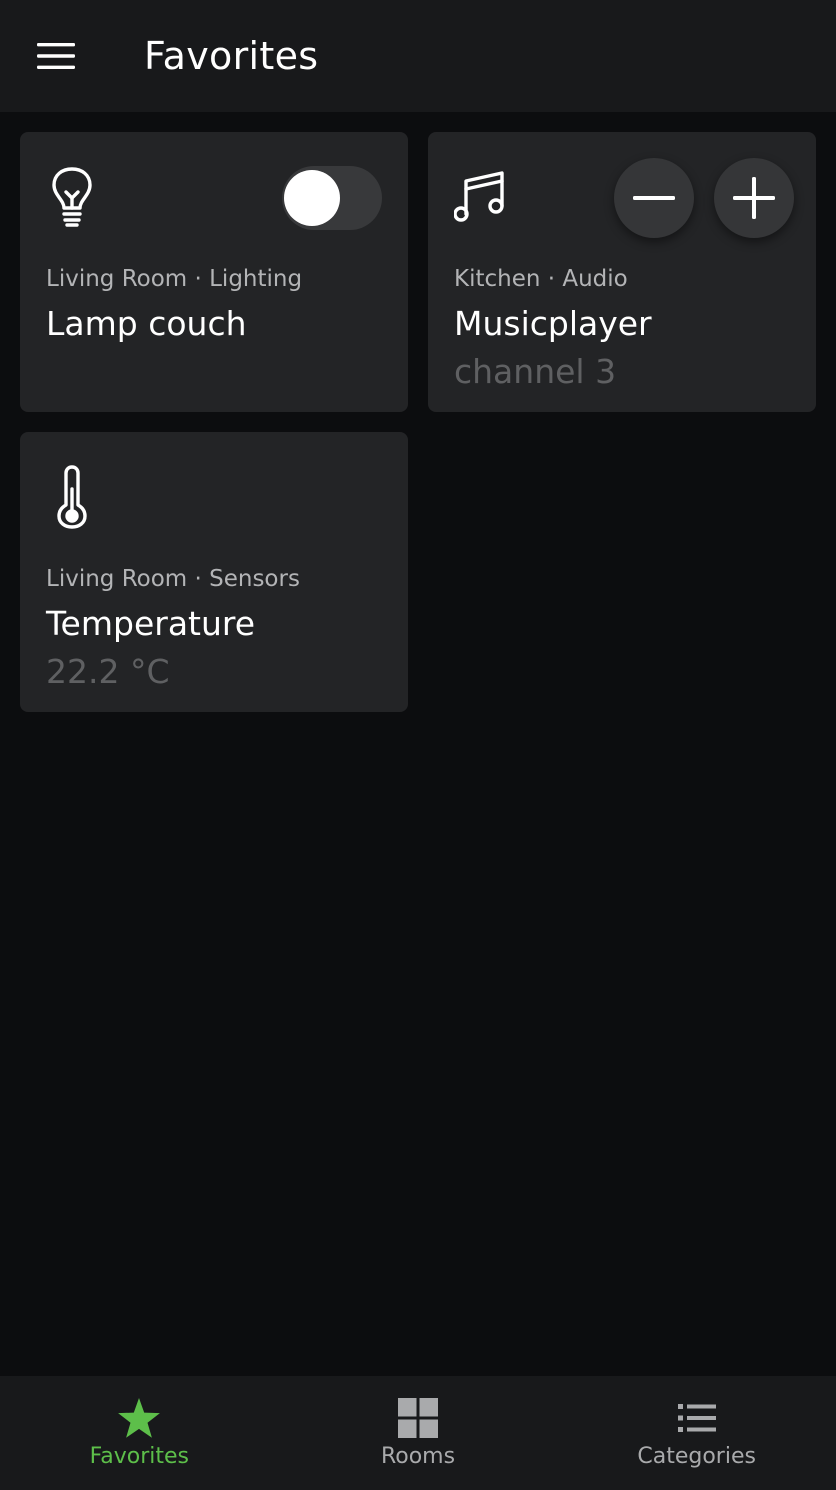 This screenshot has width=836, height=1490. I want to click on toggle-knob, so click(312, 198).